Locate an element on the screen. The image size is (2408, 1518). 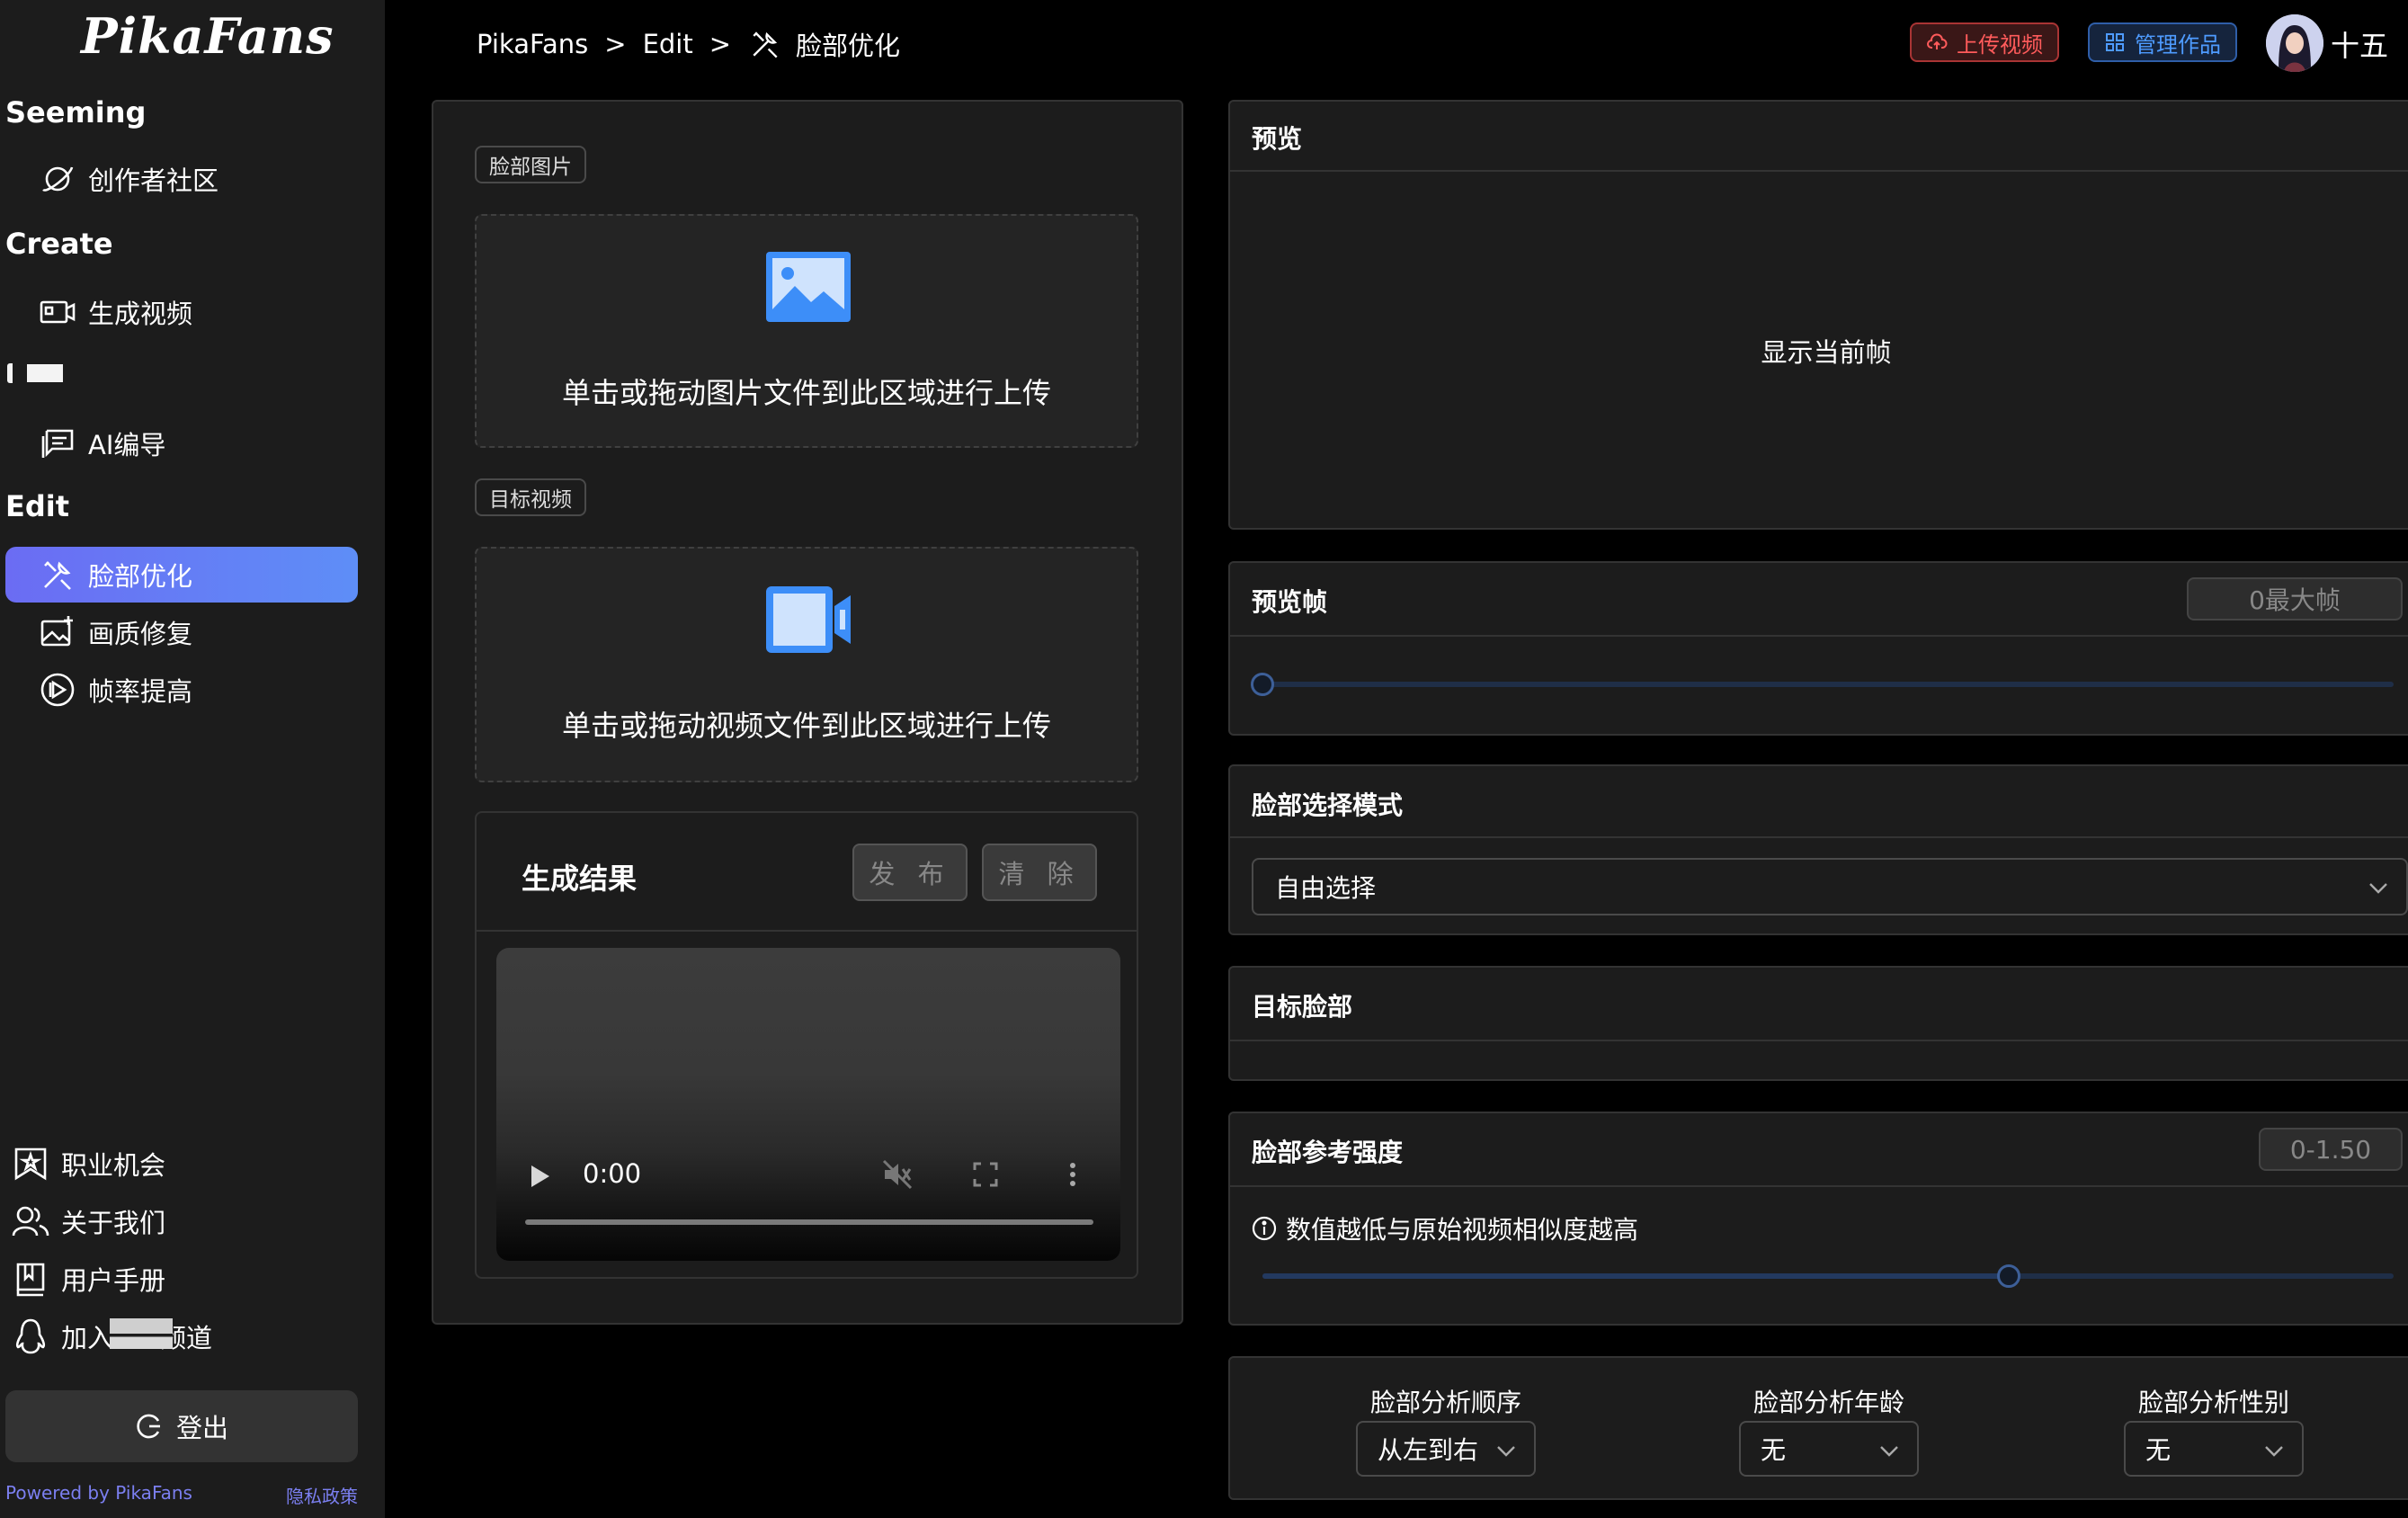
logout-icon is located at coordinates (149, 1426).